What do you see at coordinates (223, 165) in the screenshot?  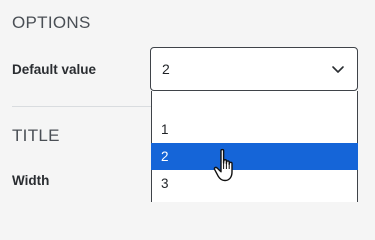 I see `hand-pointer-cursor-icon` at bounding box center [223, 165].